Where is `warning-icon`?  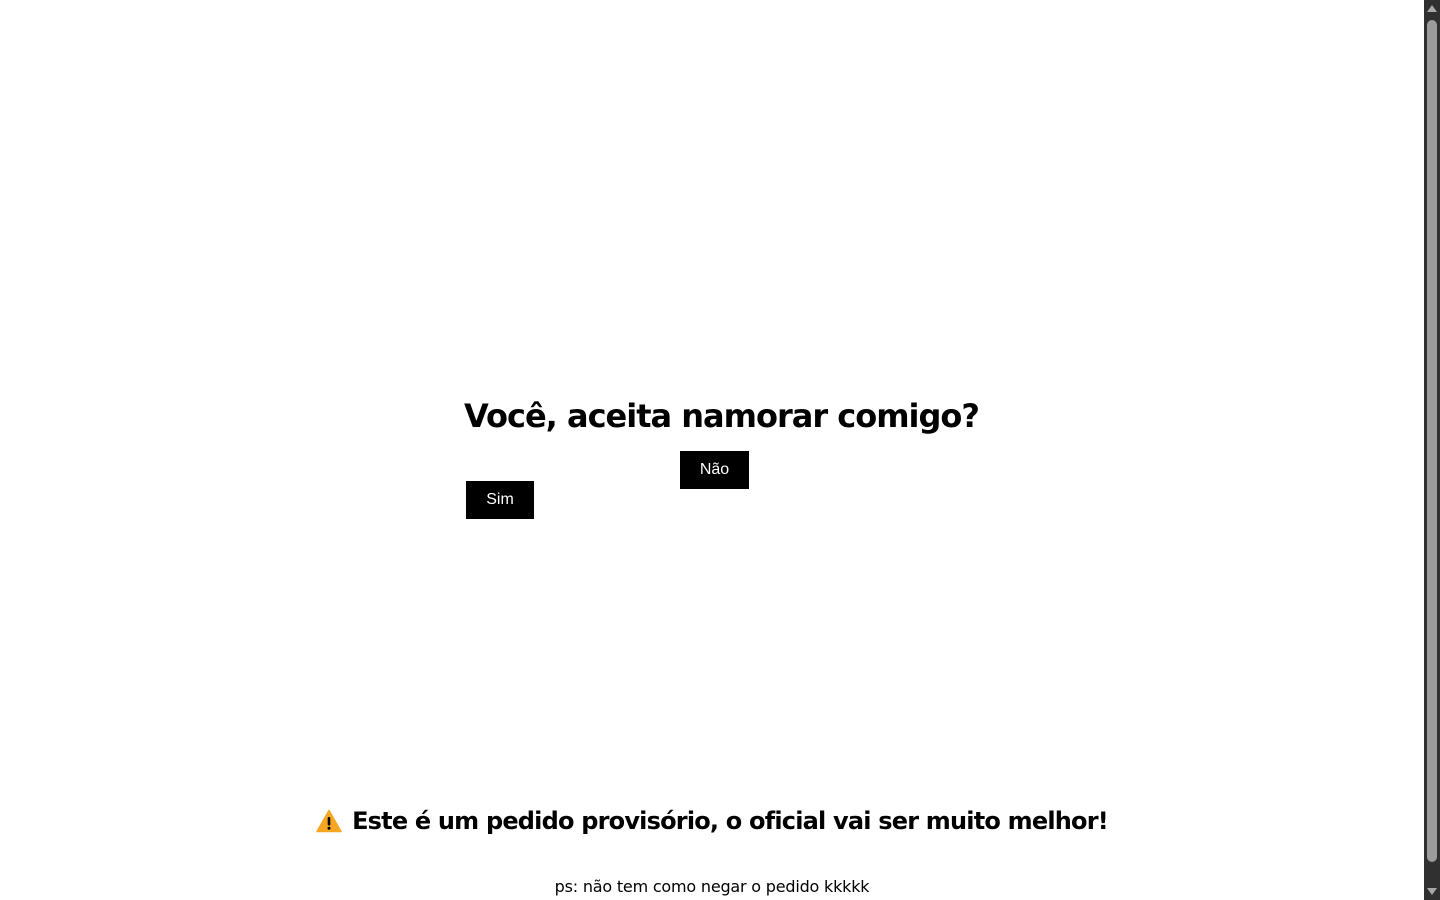 warning-icon is located at coordinates (329, 821).